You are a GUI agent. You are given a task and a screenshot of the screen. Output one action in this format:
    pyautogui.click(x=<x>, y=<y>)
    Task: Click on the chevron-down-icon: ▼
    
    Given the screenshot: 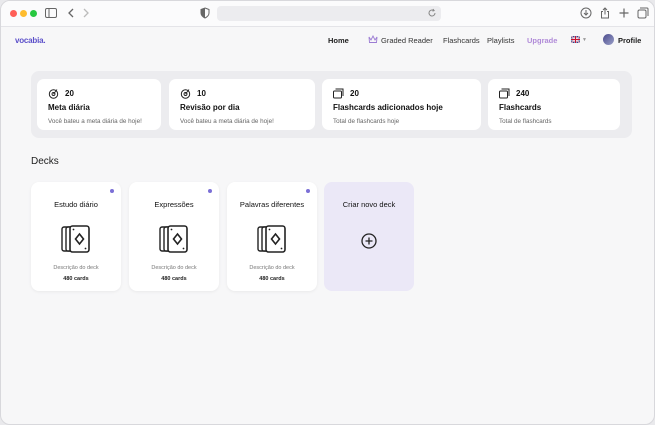 What is the action you would take?
    pyautogui.click(x=584, y=40)
    